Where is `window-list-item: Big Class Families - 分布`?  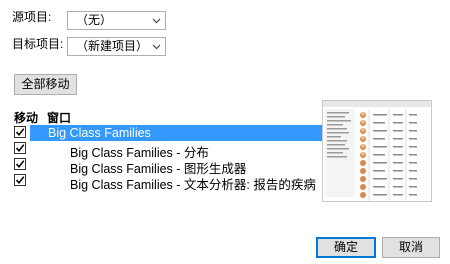
window-list-item: Big Class Families - 分布 is located at coordinates (162, 150).